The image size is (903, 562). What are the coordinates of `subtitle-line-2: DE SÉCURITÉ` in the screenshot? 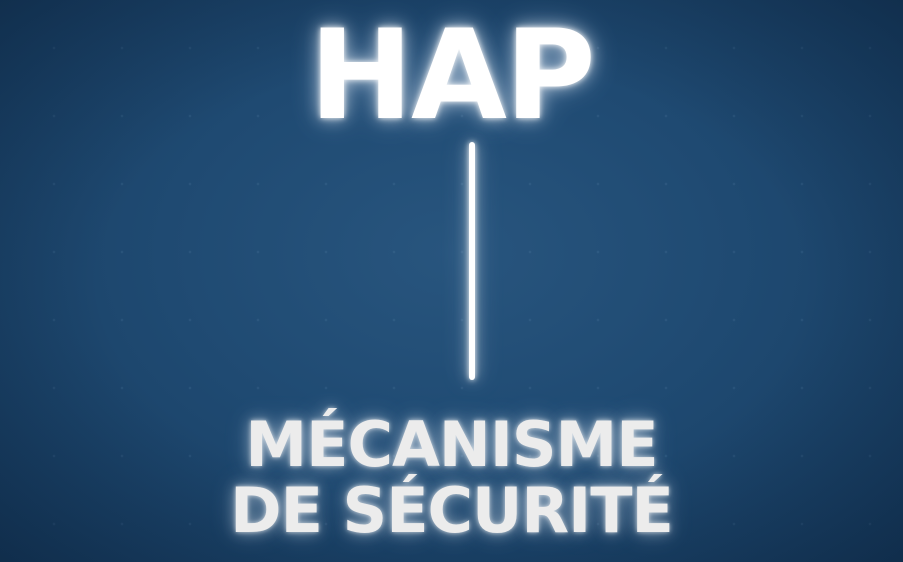 It's located at (452, 510).